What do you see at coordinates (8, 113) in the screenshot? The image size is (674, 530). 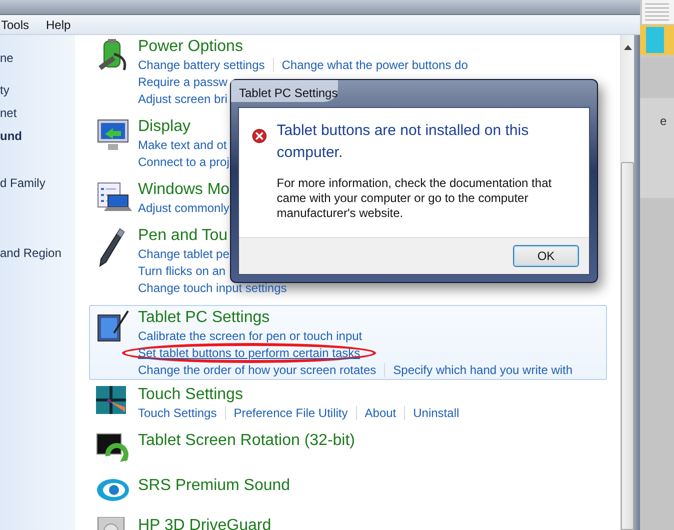 I see `sidebar-link: net` at bounding box center [8, 113].